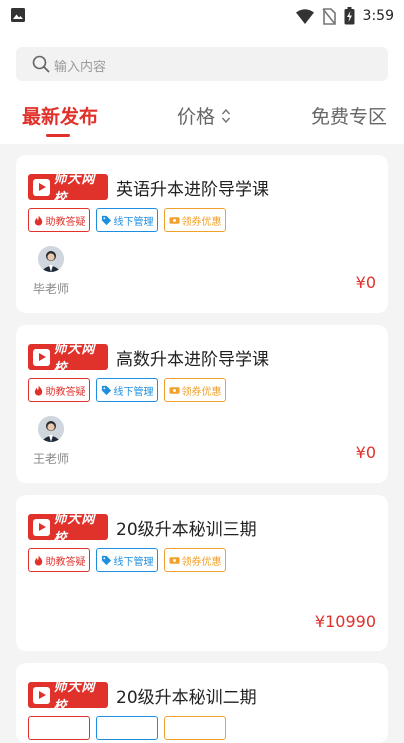 The image size is (404, 743). I want to click on tab-free: 免费专区, so click(349, 115).